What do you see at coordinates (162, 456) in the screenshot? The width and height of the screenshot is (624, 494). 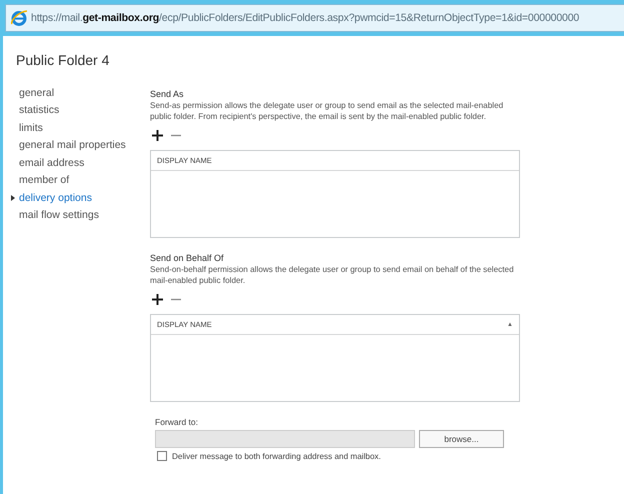 I see `checkbox` at bounding box center [162, 456].